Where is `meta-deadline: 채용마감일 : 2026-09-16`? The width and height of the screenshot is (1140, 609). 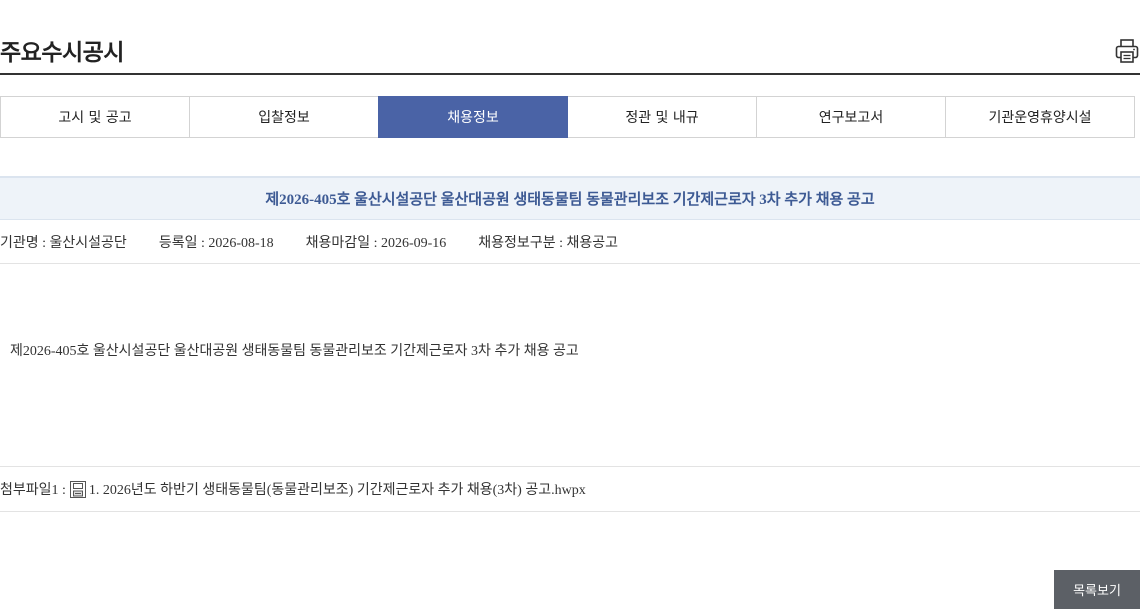 meta-deadline: 채용마감일 : 2026-09-16 is located at coordinates (376, 243).